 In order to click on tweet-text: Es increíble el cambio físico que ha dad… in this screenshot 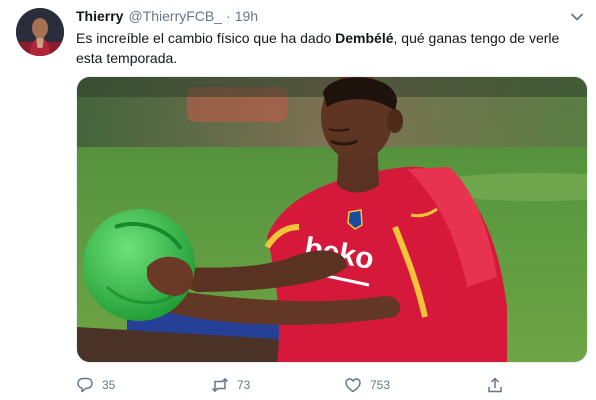, I will do `click(326, 48)`.